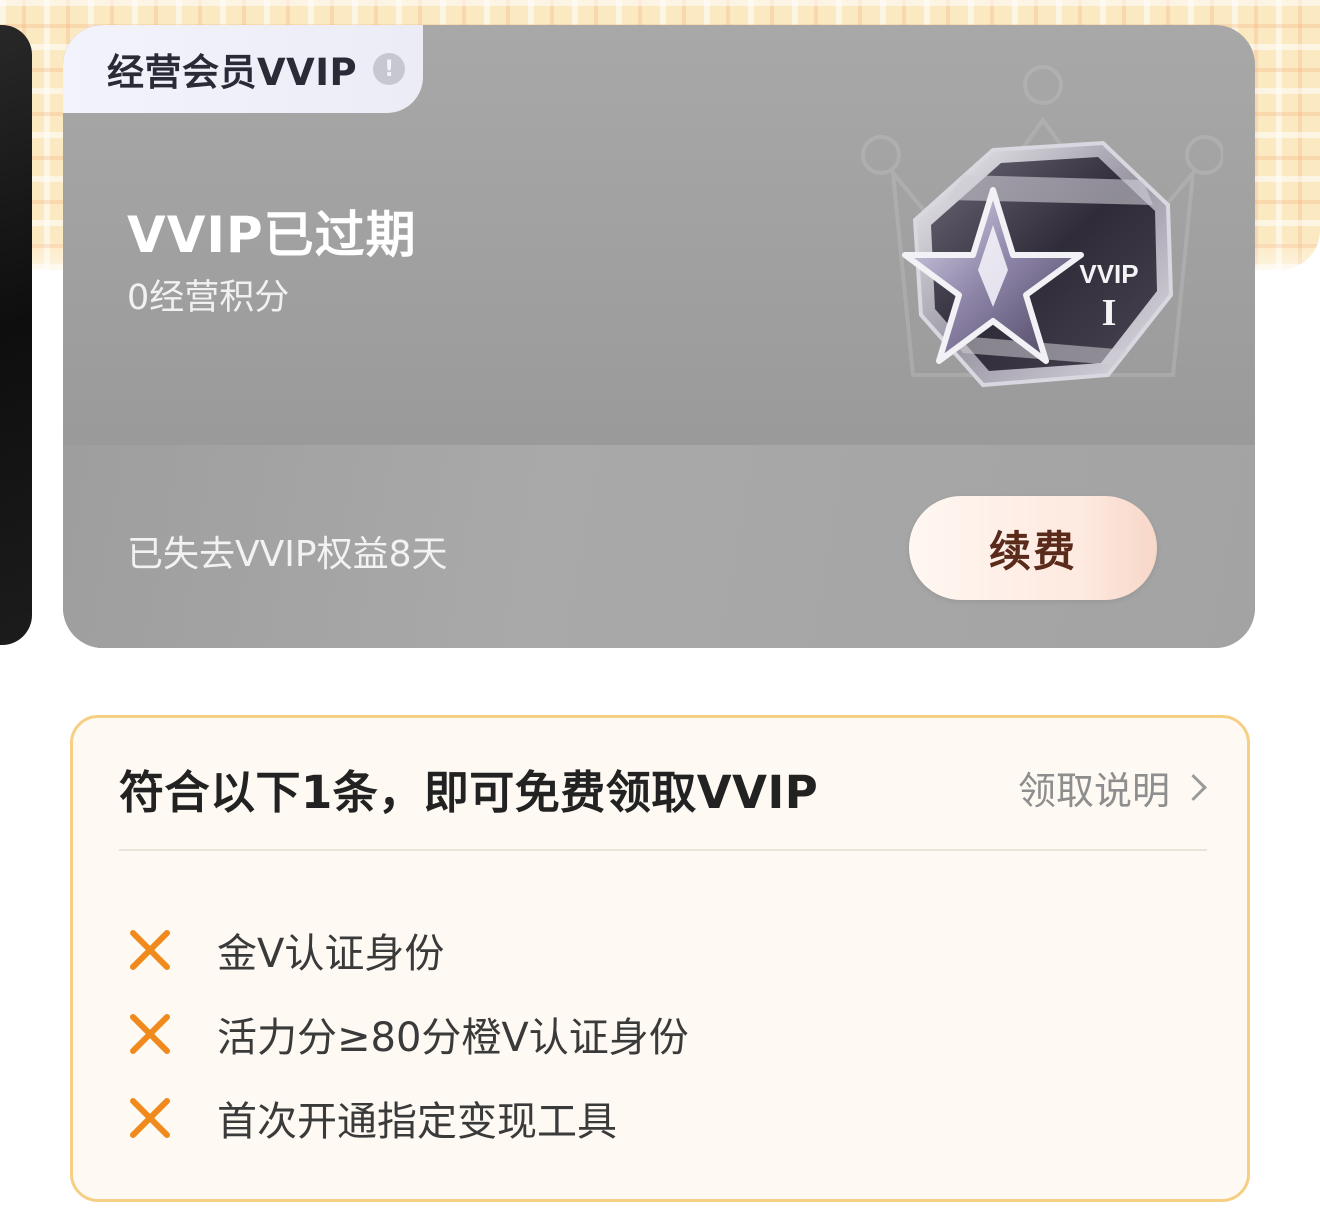 This screenshot has height=1213, width=1320. Describe the element at coordinates (625, 950) in the screenshot. I see `condition-item: 金V认证身份` at that location.